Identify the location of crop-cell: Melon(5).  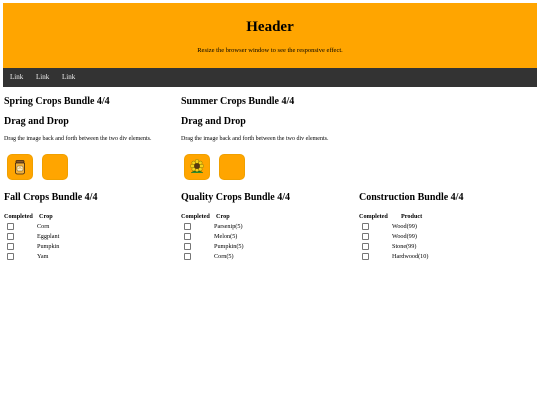
(226, 236).